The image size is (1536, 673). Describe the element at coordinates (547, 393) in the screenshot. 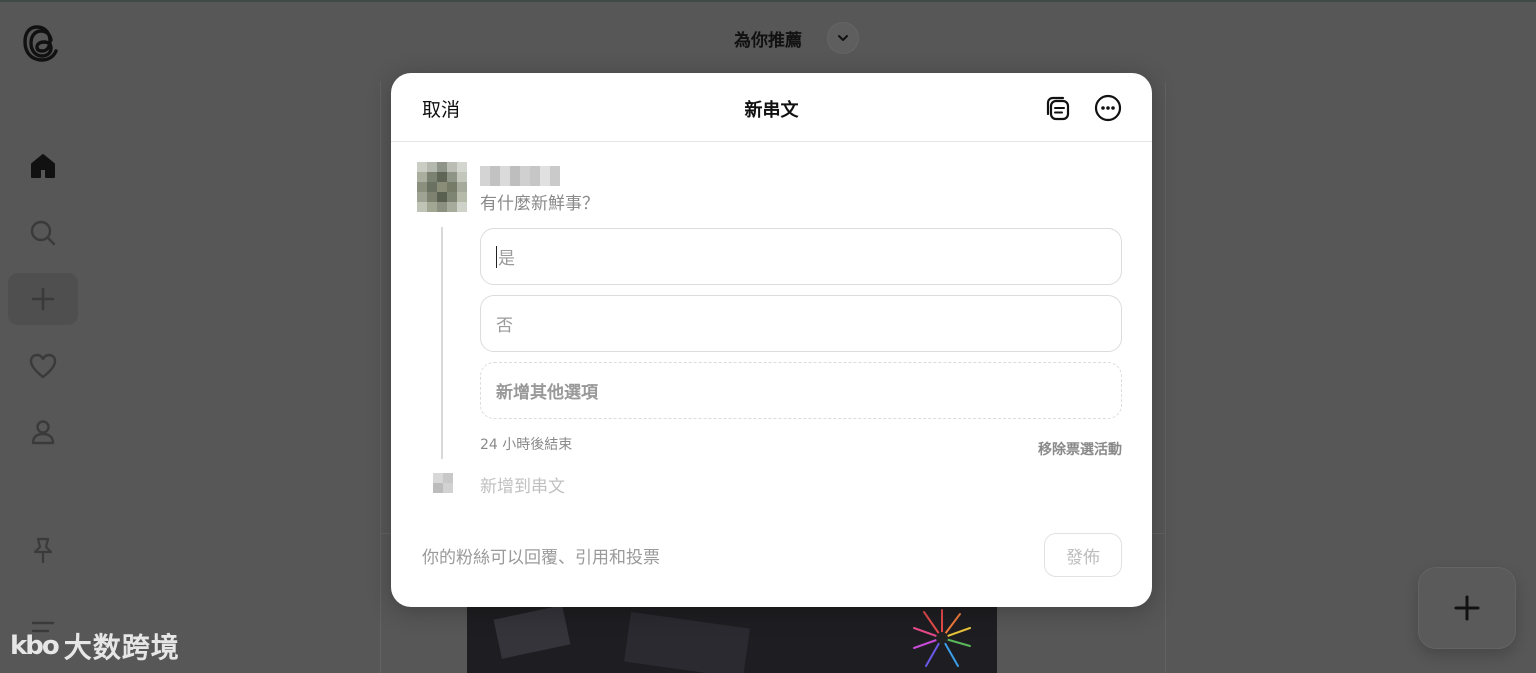

I see `add-poll-option-label: 新增其他選項` at that location.